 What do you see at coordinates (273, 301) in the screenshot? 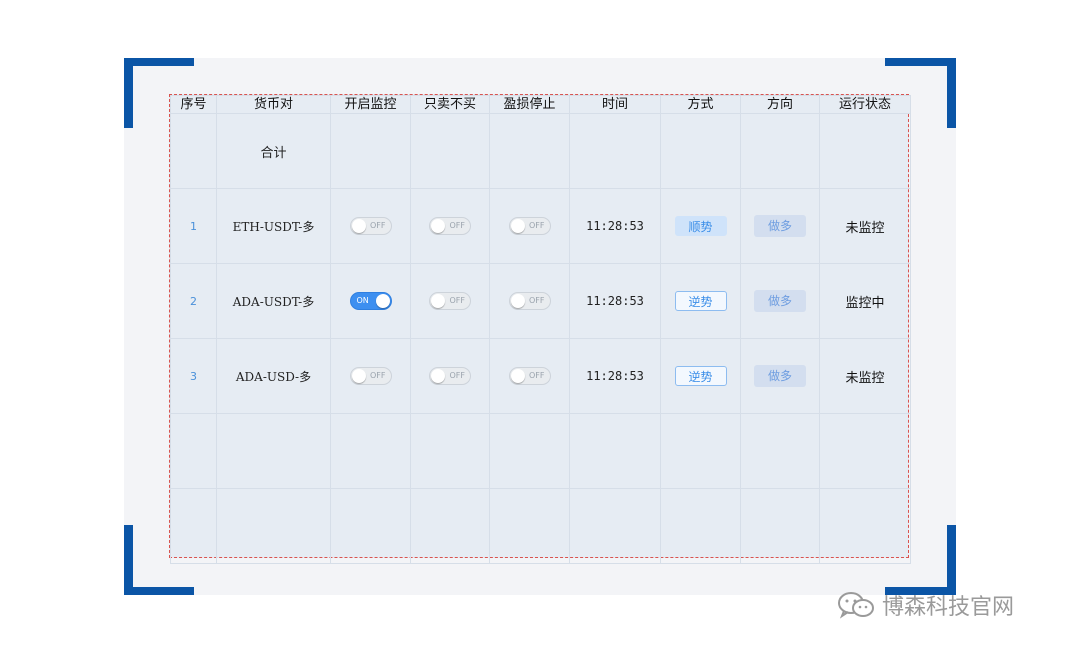
I see `row-pair: ADA-USDT-多` at bounding box center [273, 301].